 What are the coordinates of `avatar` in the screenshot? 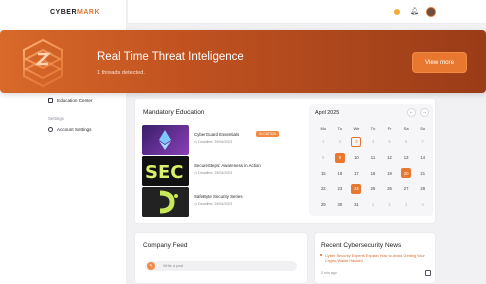 It's located at (431, 12).